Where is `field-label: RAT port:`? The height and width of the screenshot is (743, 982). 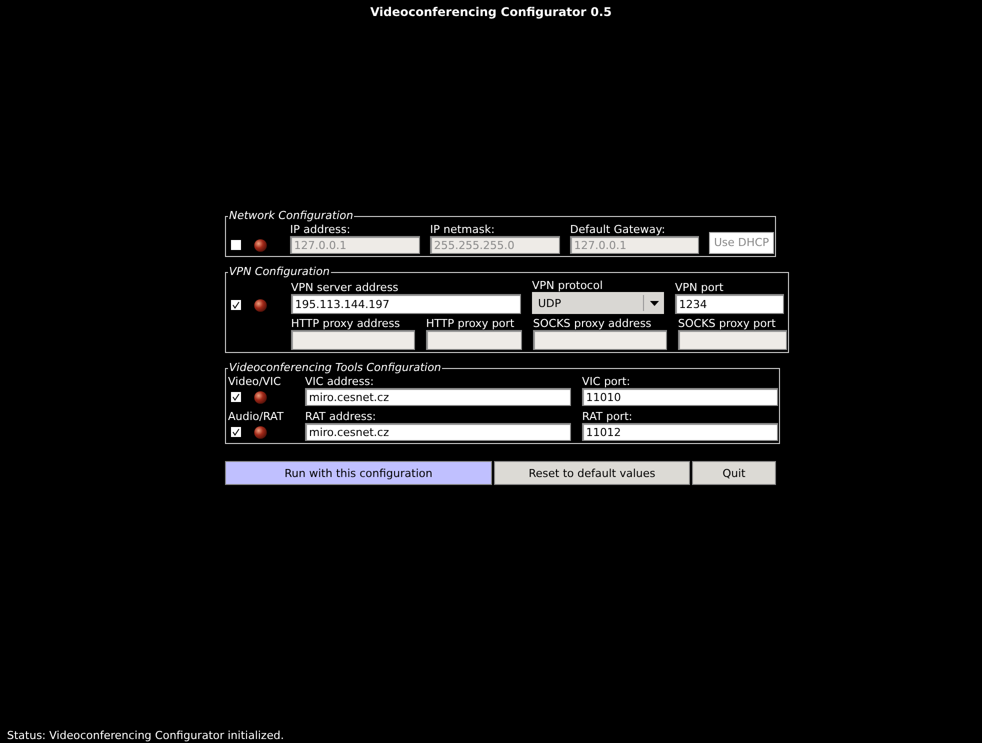 field-label: RAT port: is located at coordinates (608, 416).